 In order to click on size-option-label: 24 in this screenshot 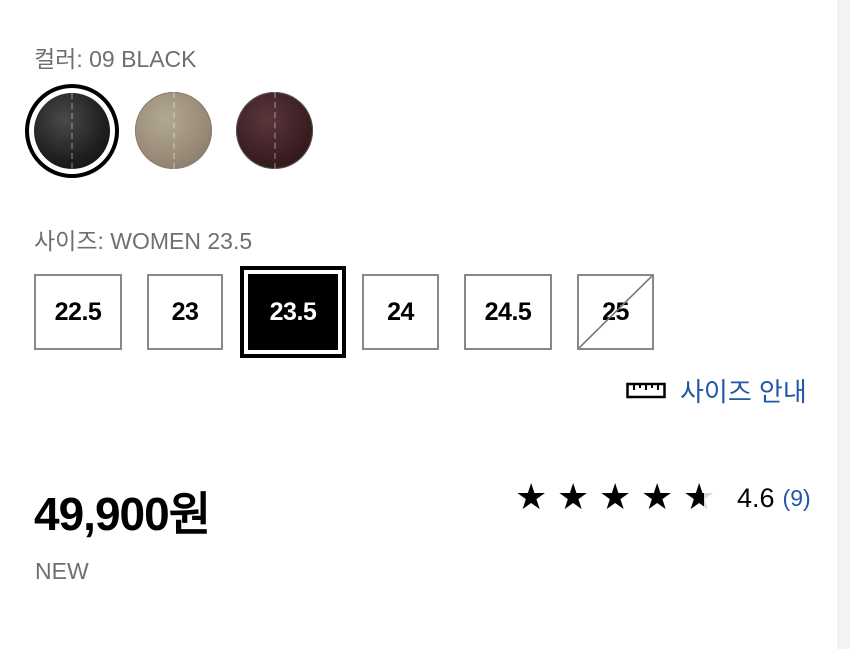, I will do `click(400, 311)`.